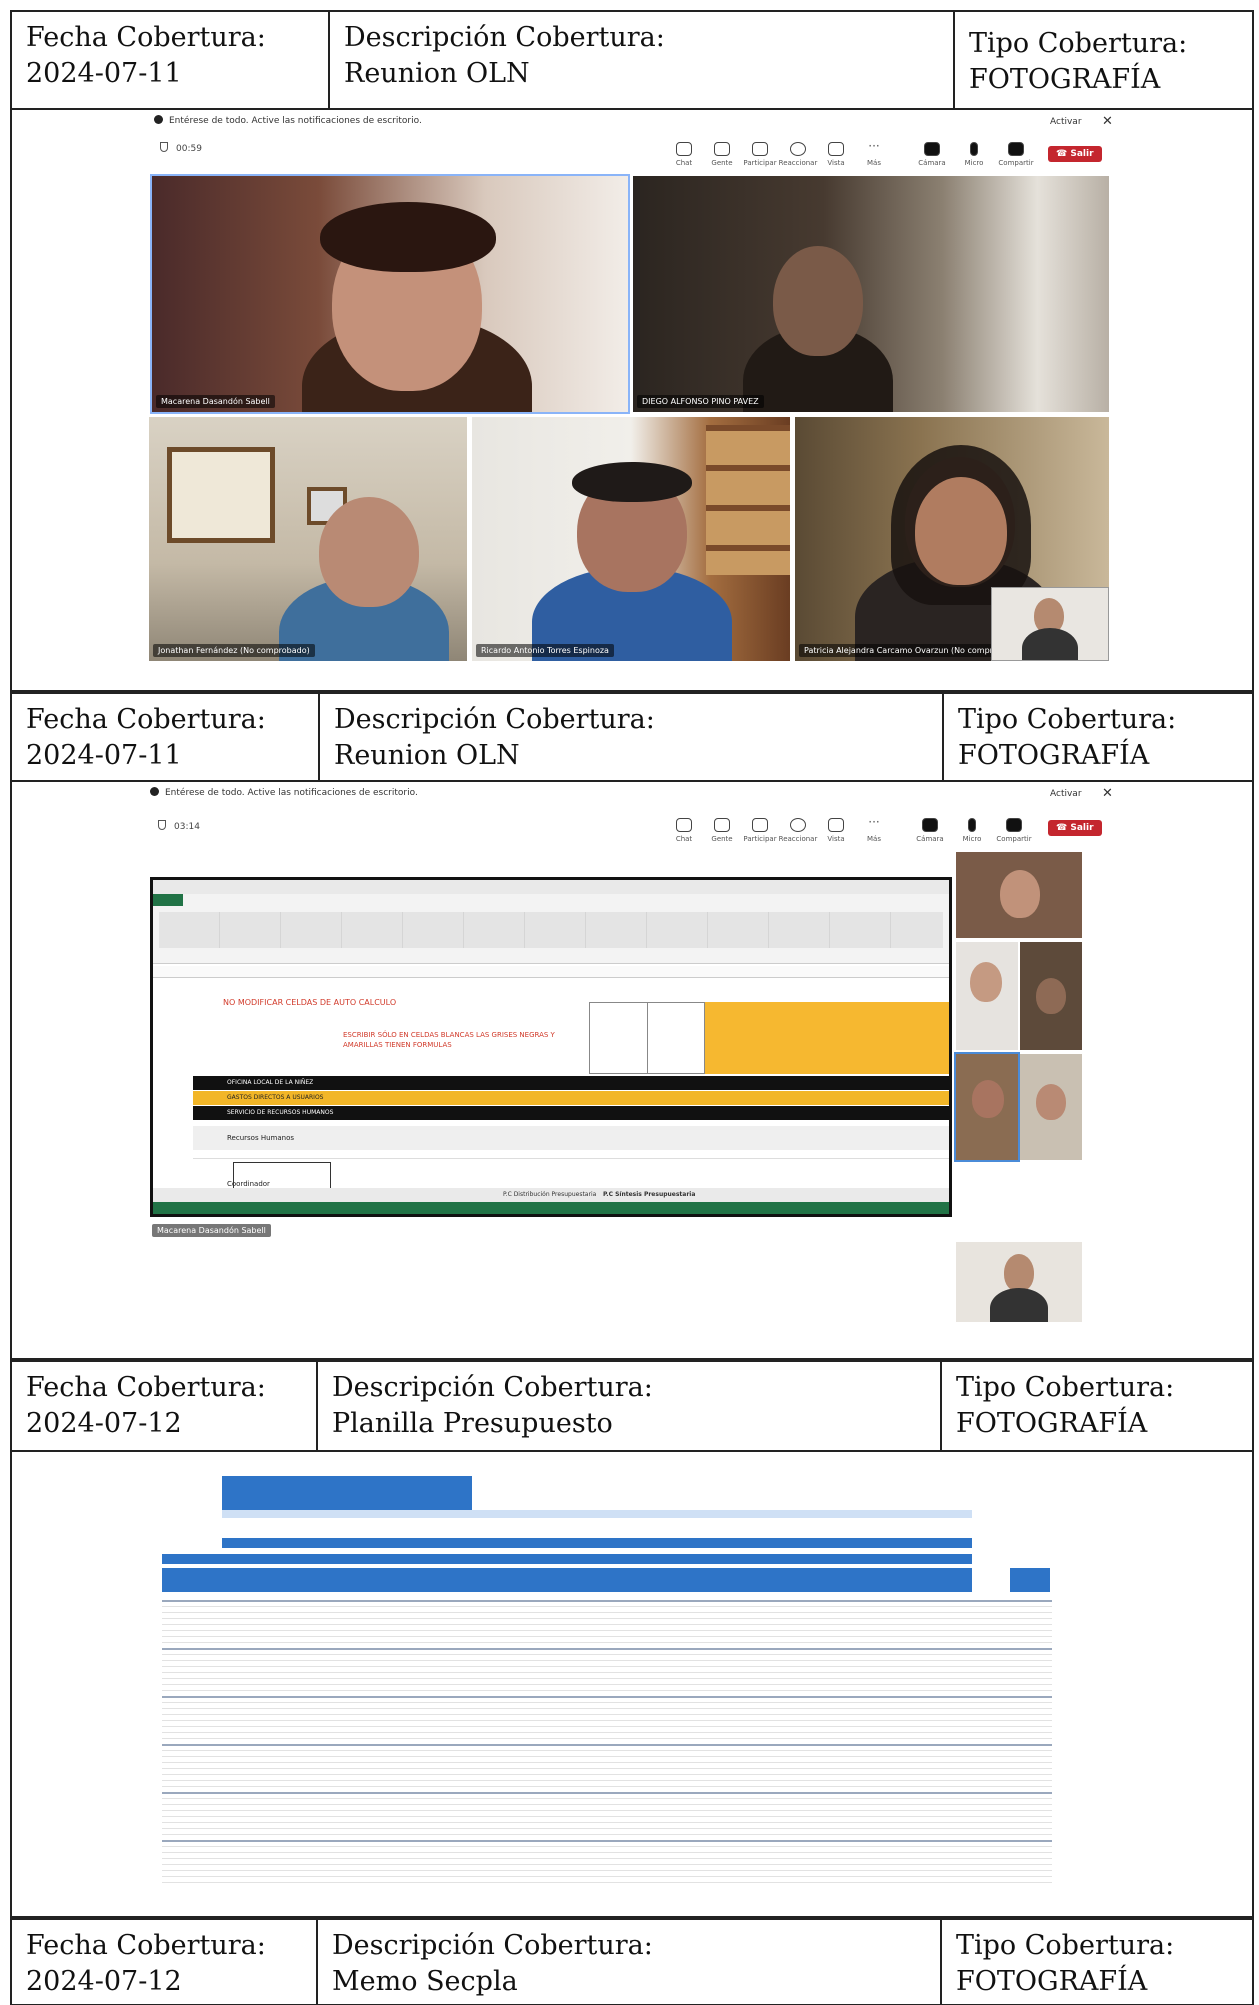  Describe the element at coordinates (642, 60) in the screenshot. I see `descripcion-cell: Descripción Cobertura: Reunion OLN` at that location.